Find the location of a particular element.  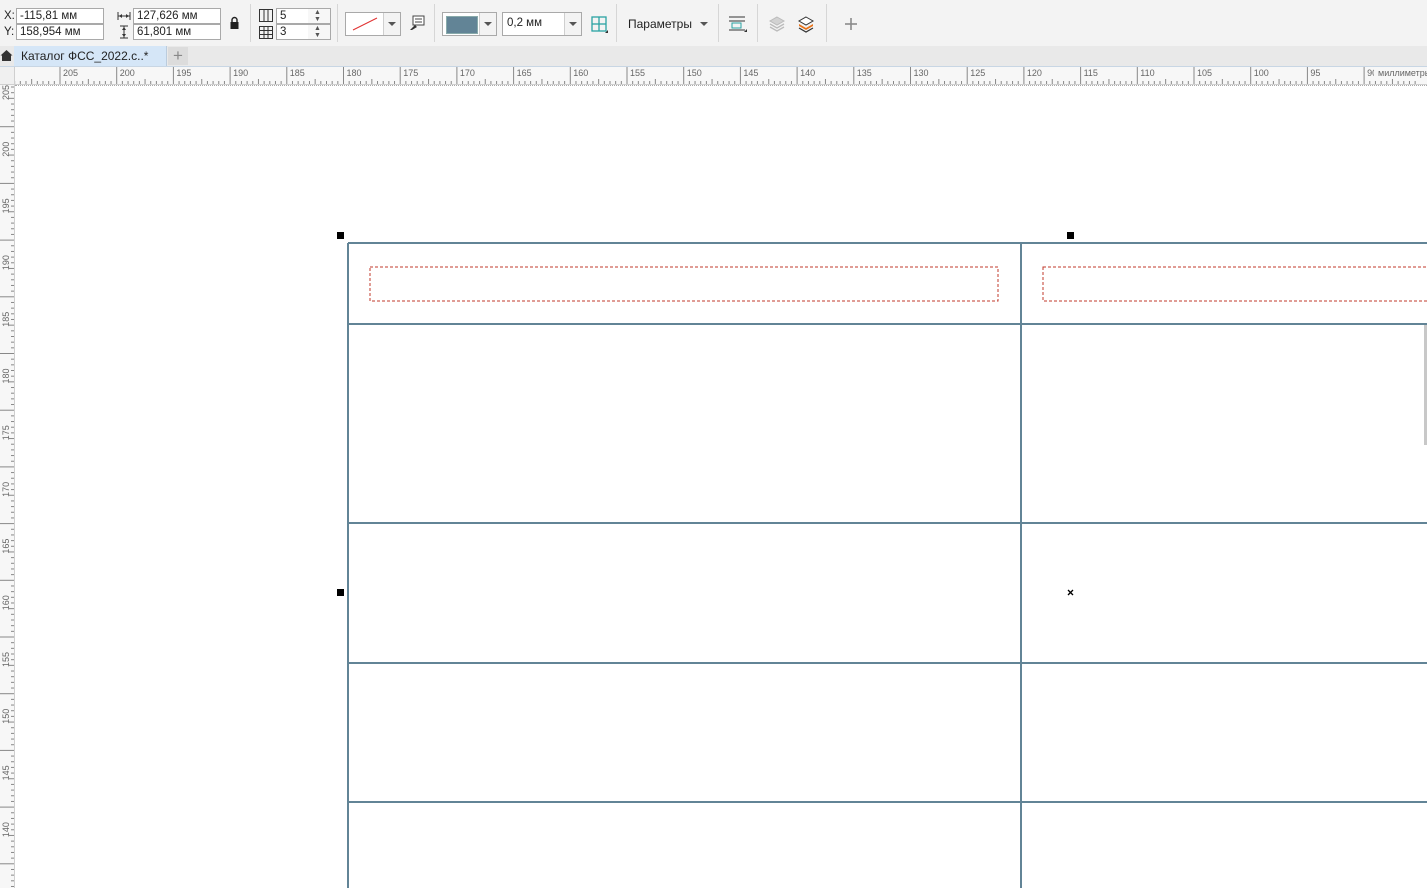

ruler-label: 135 is located at coordinates (864, 73).